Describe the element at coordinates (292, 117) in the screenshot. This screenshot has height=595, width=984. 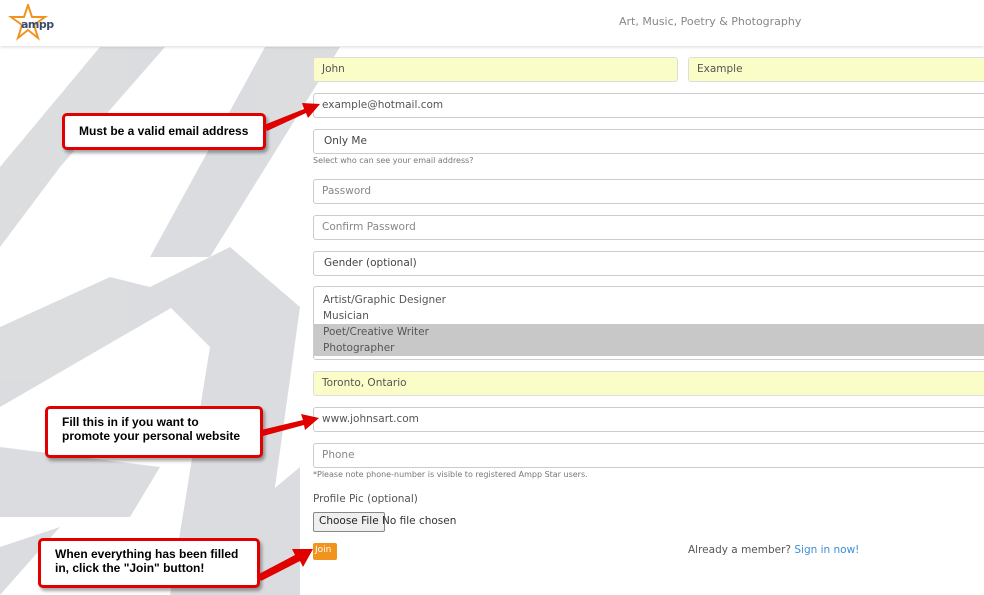
I see `email-annotation-arrow` at that location.